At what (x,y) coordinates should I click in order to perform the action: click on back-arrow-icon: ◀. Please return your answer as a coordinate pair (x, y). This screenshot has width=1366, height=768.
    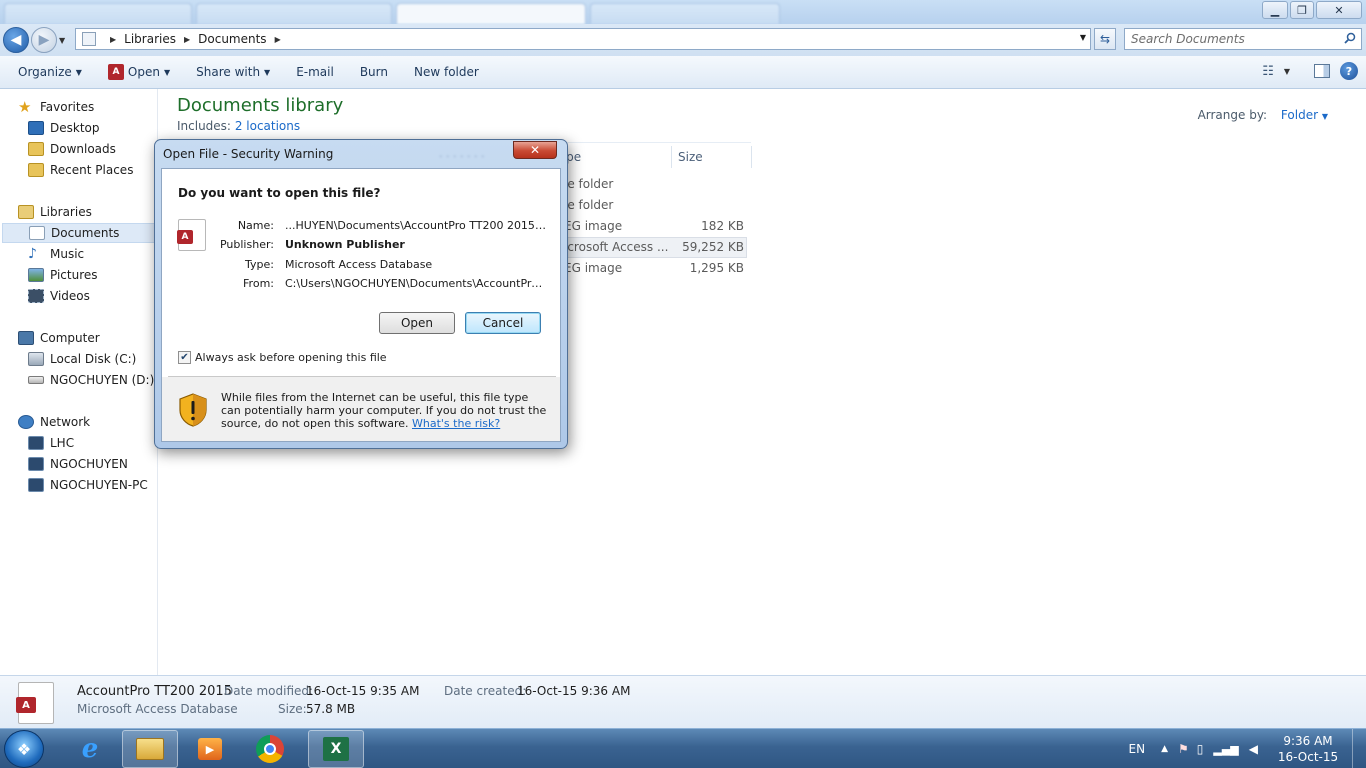
    Looking at the image, I should click on (16, 40).